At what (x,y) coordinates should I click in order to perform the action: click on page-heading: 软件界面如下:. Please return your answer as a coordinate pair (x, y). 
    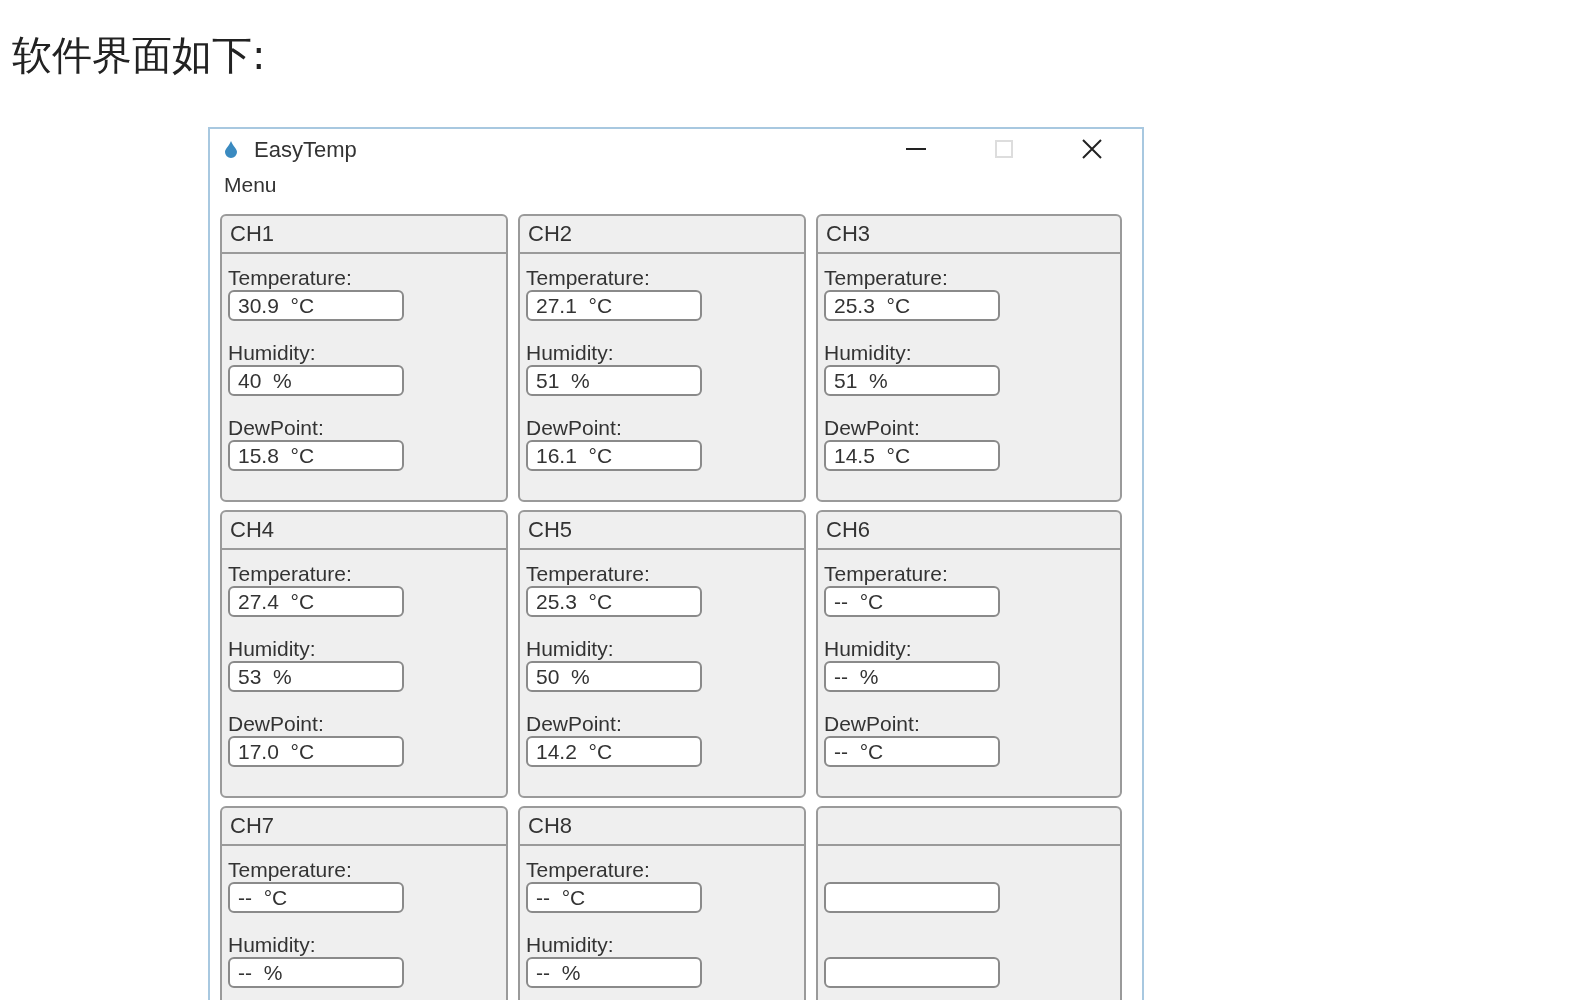
    Looking at the image, I should click on (139, 55).